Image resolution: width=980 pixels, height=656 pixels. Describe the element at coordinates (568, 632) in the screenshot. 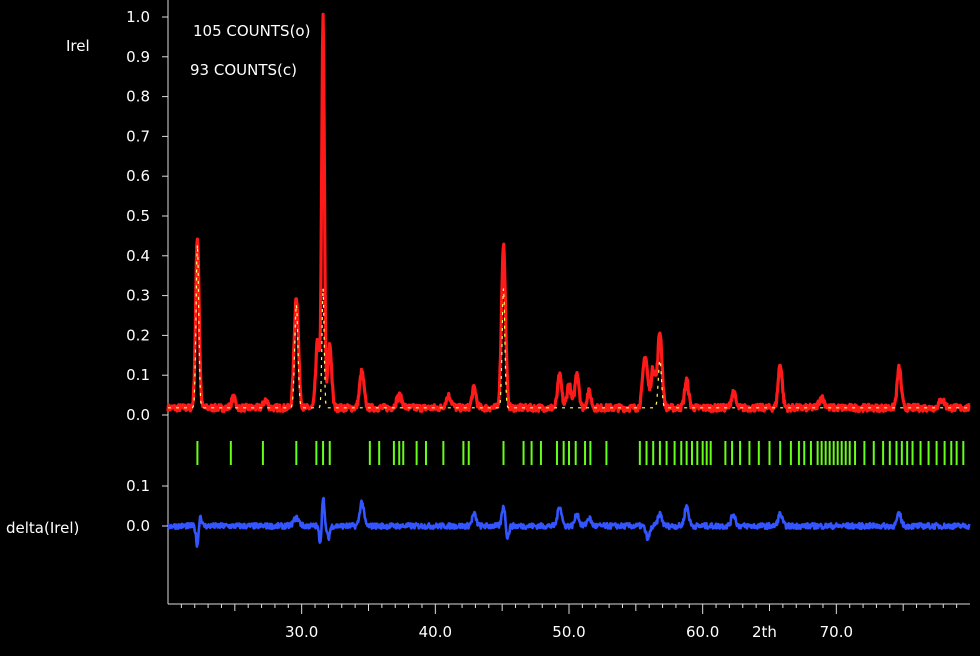

I see `x-tick-label: 50.0` at that location.